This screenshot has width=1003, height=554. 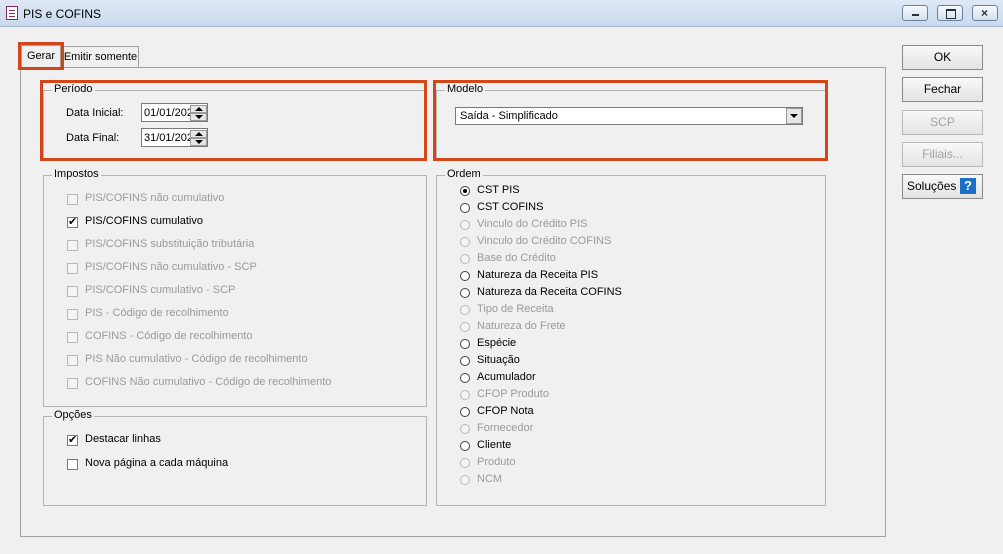 I want to click on ordem-option-label: Vinculo do Crédito COFINS, so click(x=544, y=241).